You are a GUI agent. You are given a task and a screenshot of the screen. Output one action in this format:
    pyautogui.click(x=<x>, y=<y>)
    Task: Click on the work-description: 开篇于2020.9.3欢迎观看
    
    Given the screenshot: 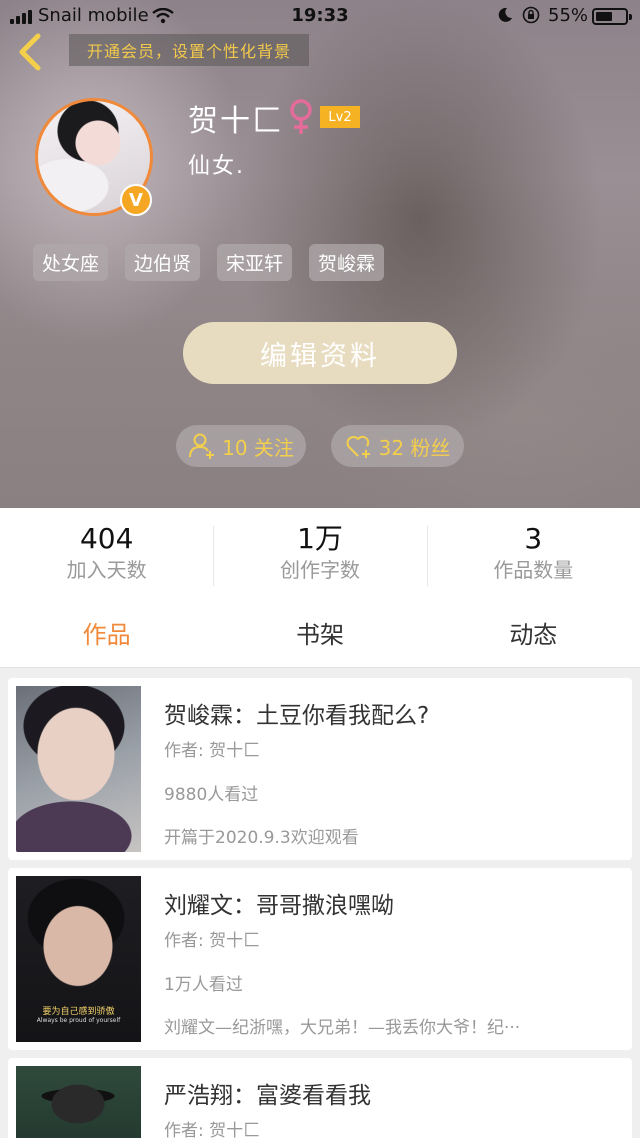 What is the action you would take?
    pyautogui.click(x=261, y=838)
    